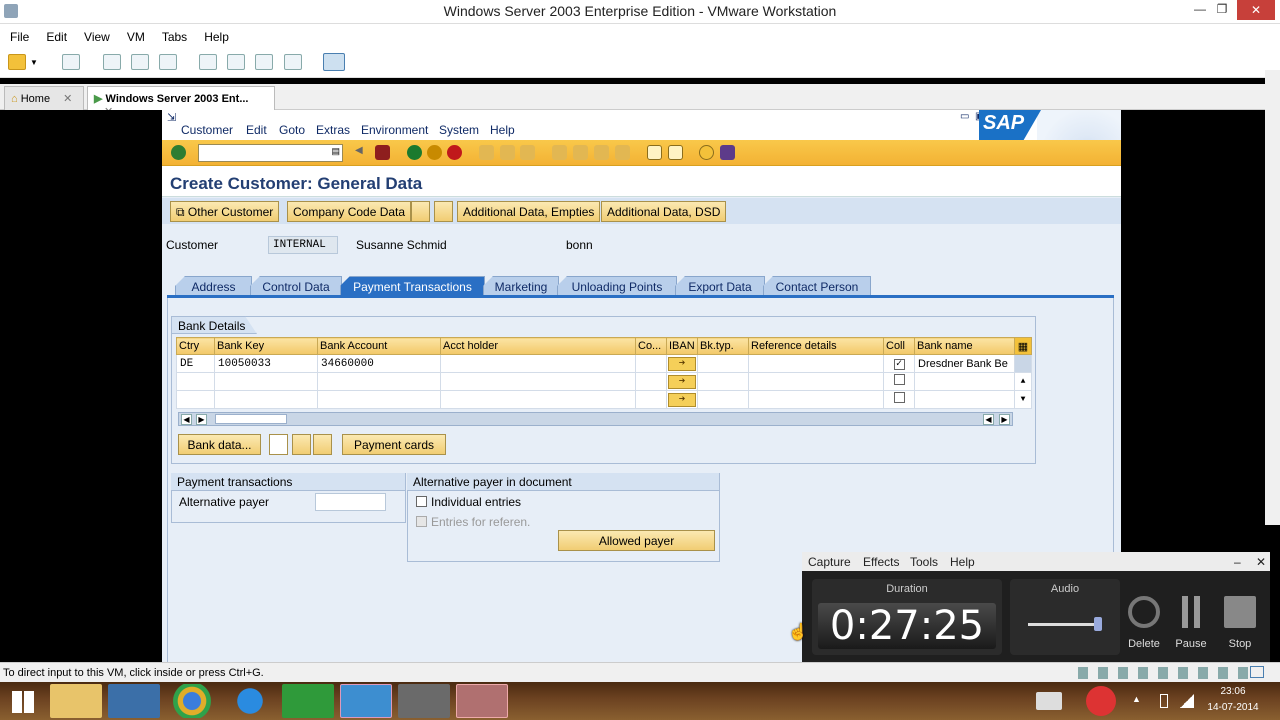 Image resolution: width=1280 pixels, height=720 pixels. Describe the element at coordinates (251, 419) in the screenshot. I see `scrollbar-thumb` at that location.